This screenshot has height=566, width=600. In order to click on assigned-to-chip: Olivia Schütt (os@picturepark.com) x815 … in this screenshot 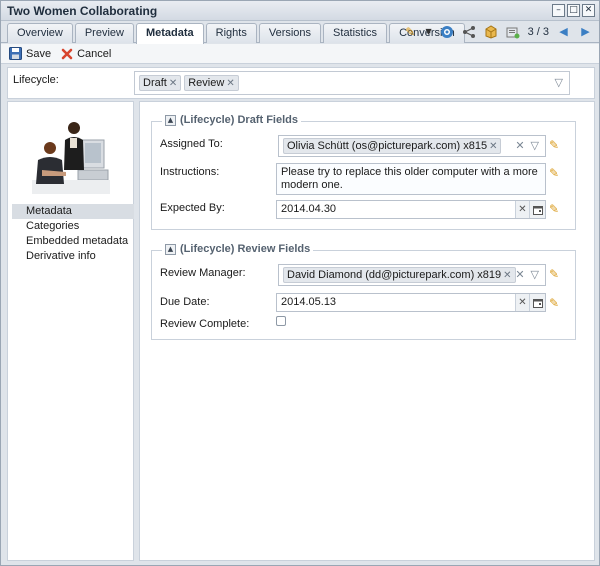, I will do `click(392, 146)`.